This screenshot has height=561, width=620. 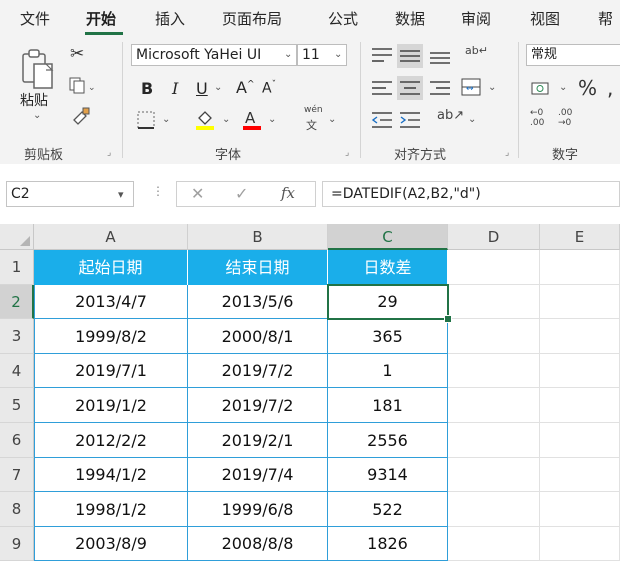 I want to click on format-painter-icon, so click(x=81, y=117).